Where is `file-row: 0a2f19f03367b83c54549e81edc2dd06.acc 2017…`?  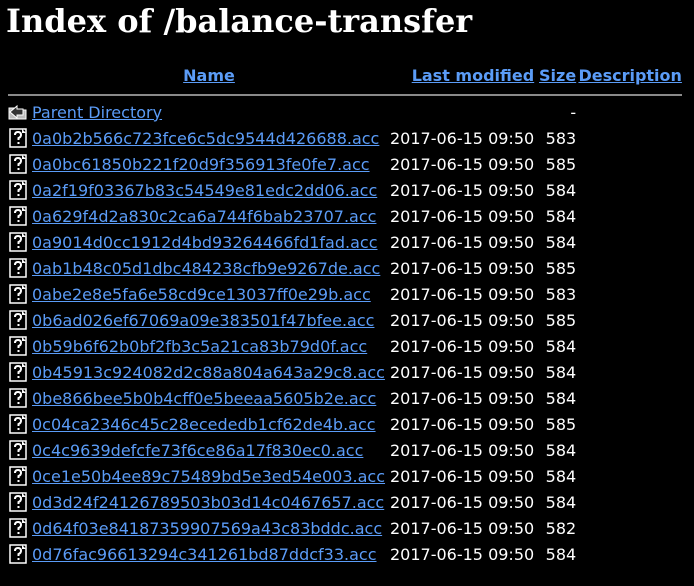
file-row: 0a2f19f03367b83c54549e81edc2dd06.acc 2017… is located at coordinates (345, 190).